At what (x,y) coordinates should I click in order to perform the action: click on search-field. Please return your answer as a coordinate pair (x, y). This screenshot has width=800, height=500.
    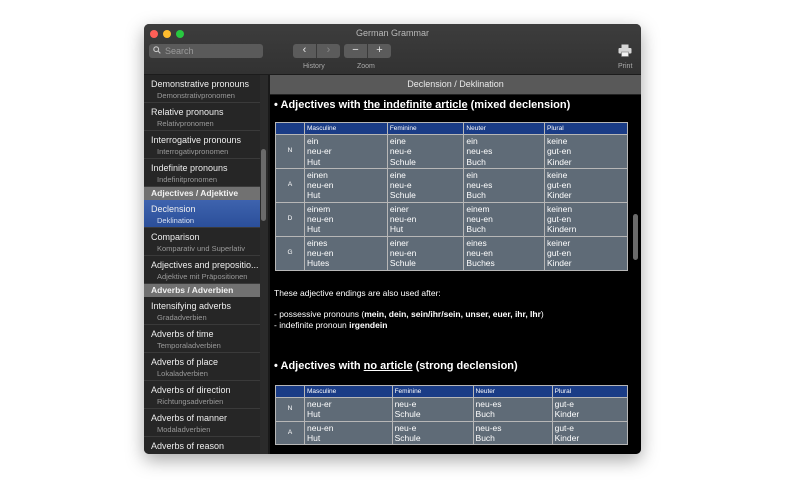
    Looking at the image, I should click on (206, 51).